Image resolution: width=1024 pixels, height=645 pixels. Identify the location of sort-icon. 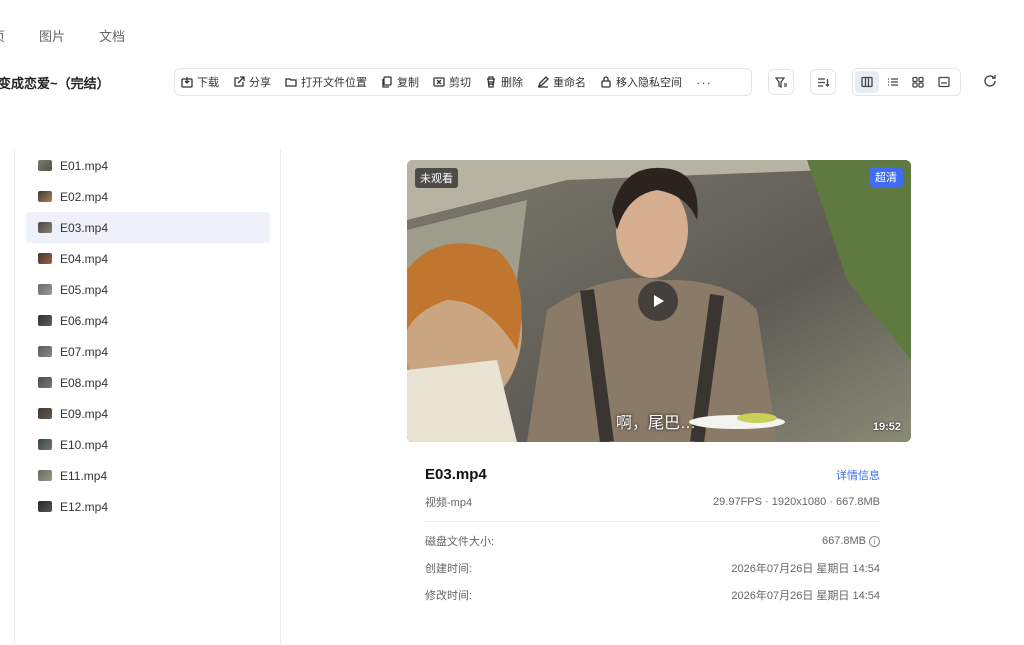
(823, 82).